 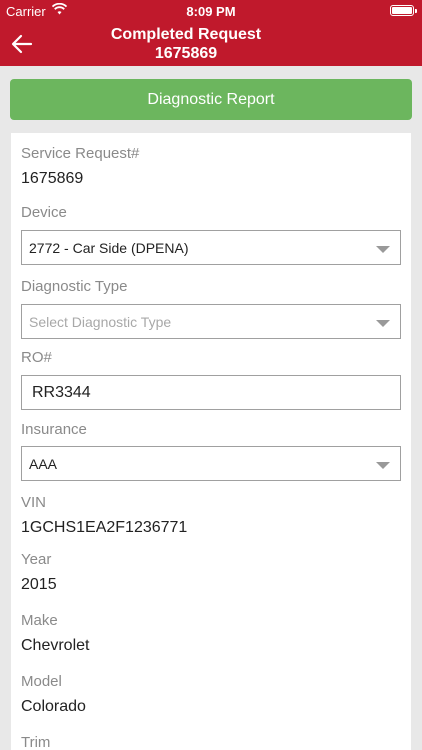 I want to click on insurance-select: AAA, so click(x=211, y=463).